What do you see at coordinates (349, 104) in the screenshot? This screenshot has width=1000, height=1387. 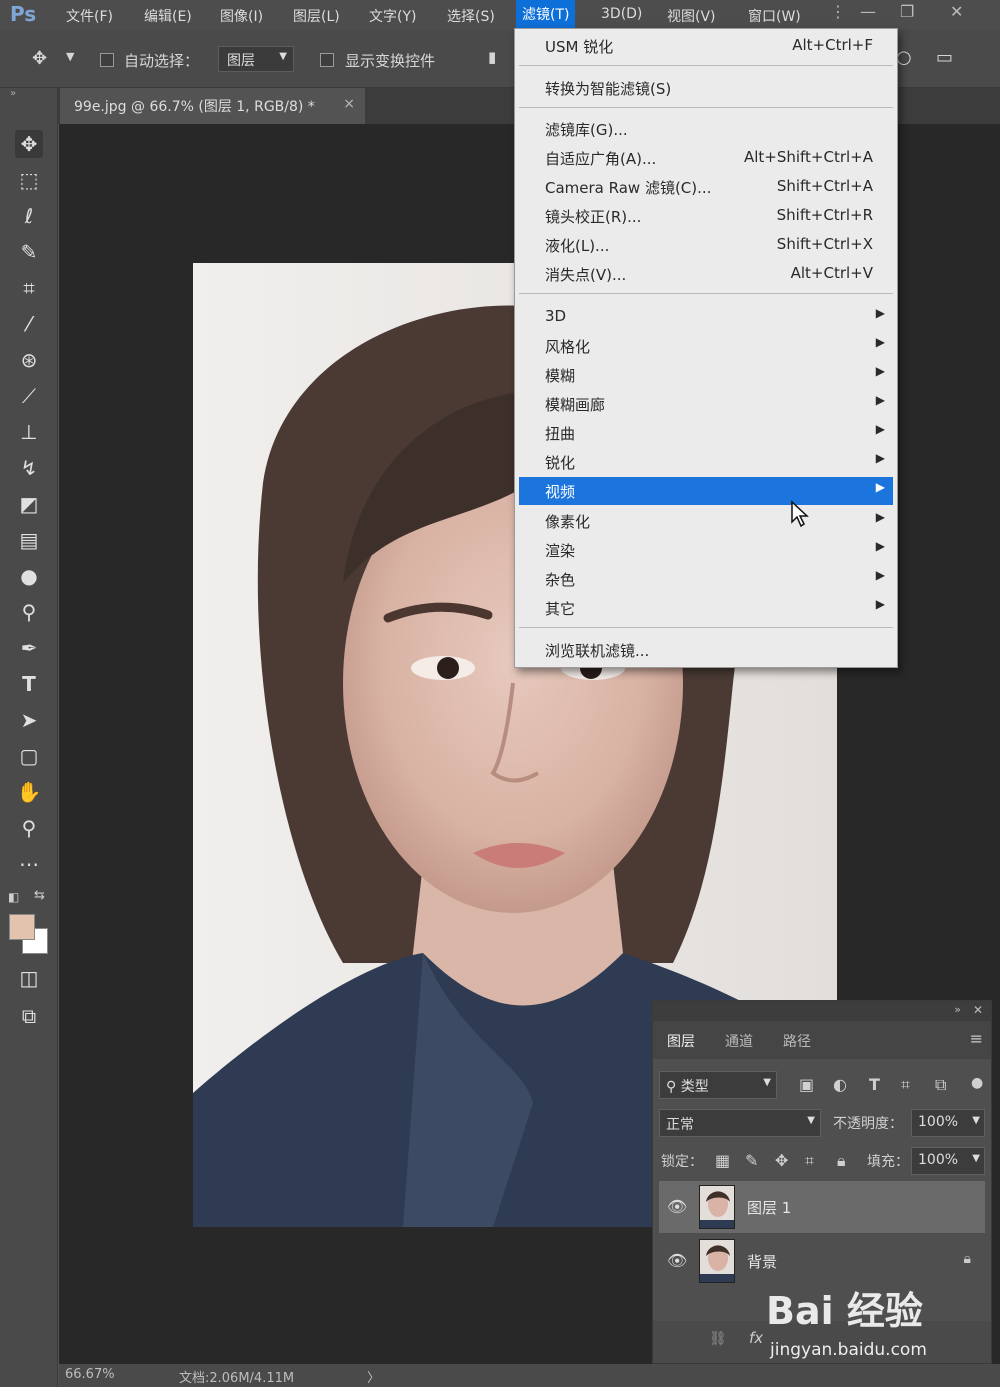 I see `close-tab-icon: ×` at bounding box center [349, 104].